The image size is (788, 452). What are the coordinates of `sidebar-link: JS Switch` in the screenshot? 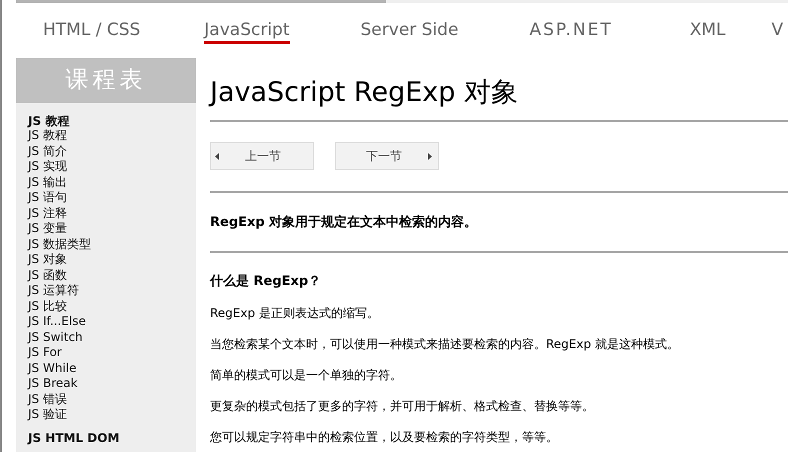 It's located at (55, 337).